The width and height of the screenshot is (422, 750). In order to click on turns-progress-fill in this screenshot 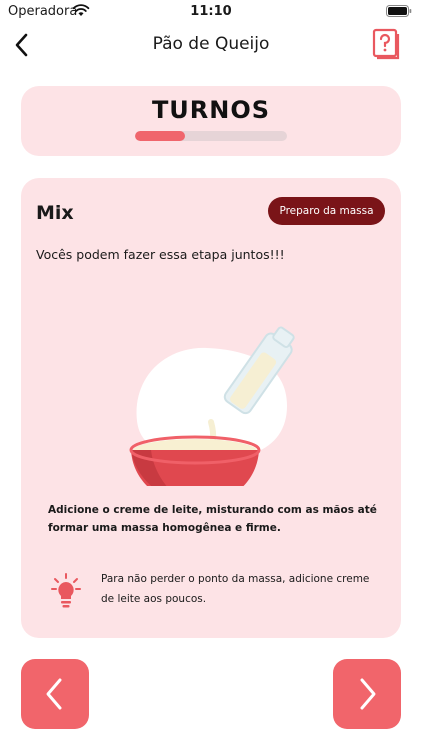, I will do `click(160, 136)`.